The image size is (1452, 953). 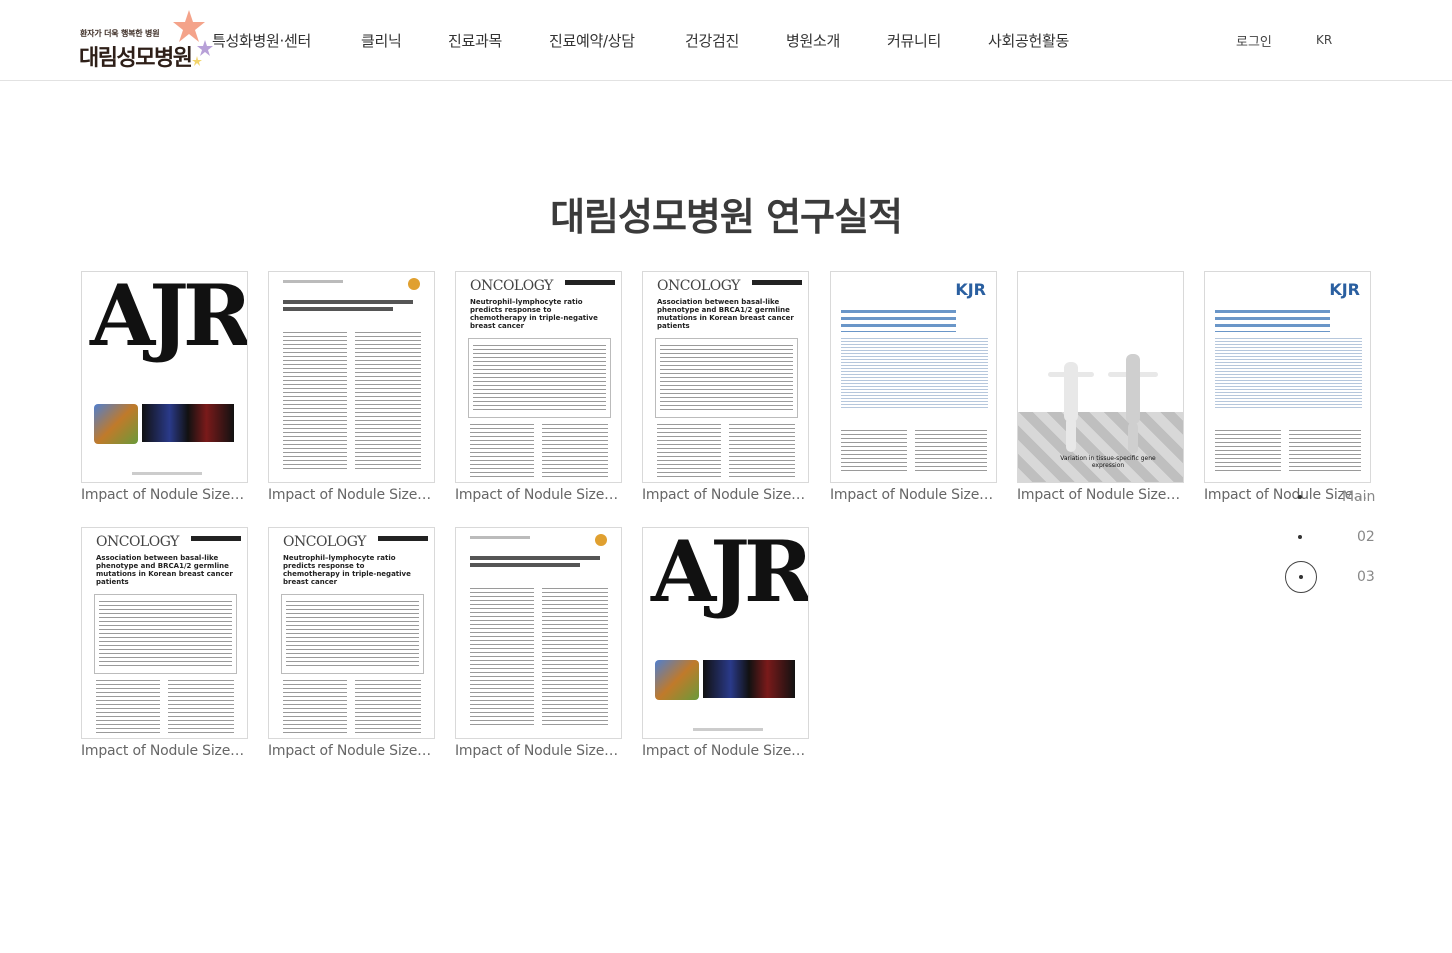 I want to click on pager-item-02: 02, so click(x=1366, y=537).